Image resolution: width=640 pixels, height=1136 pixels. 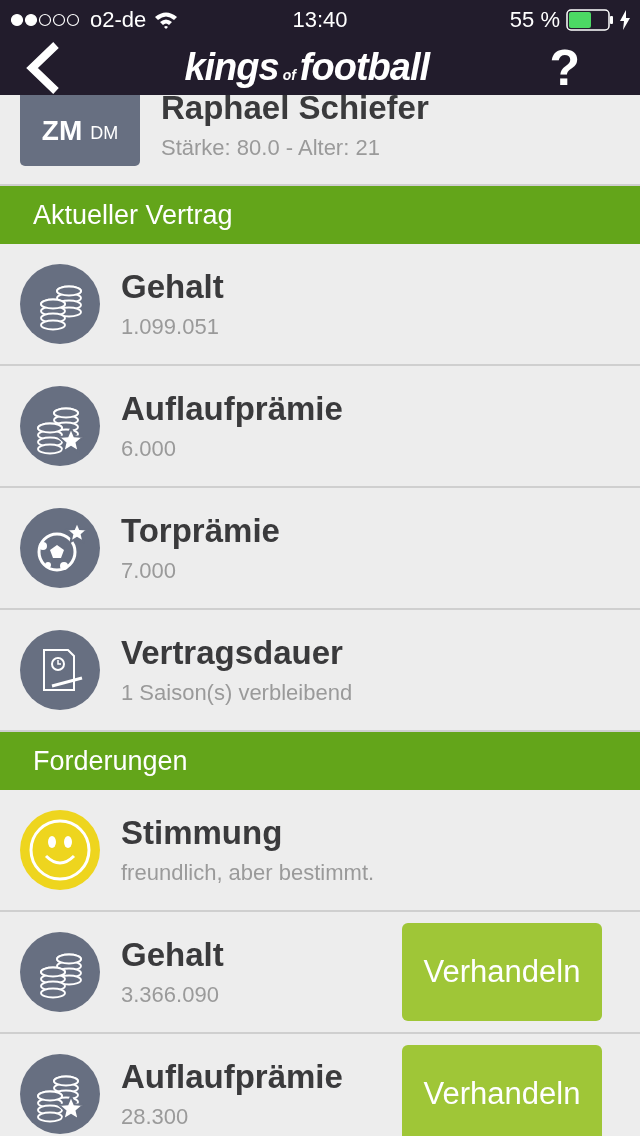 I want to click on position-label: ZM, so click(x=62, y=130).